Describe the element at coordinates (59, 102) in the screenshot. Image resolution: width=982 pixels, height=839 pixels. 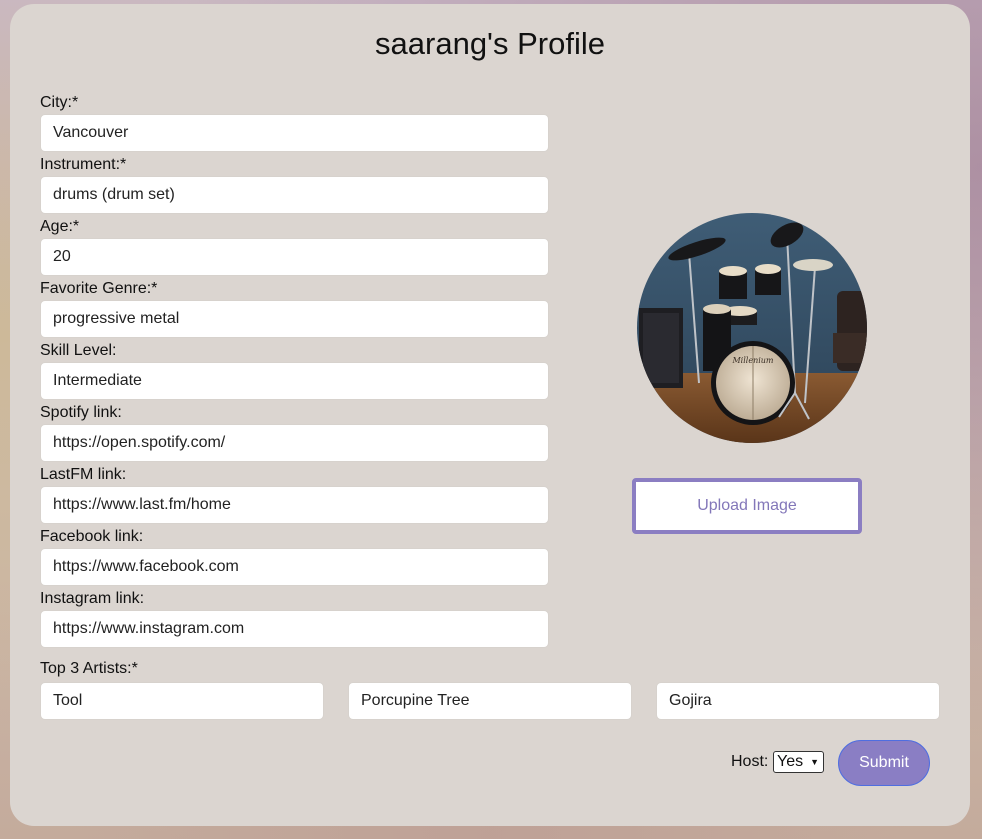
I see `city-label: City:*` at that location.